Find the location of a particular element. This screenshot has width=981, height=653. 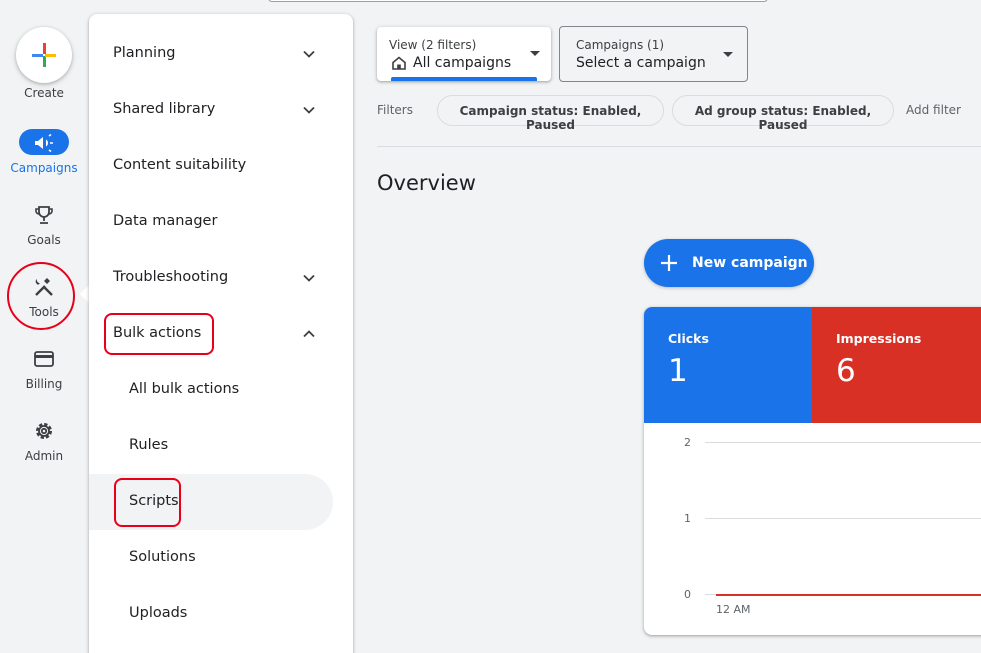

rail-item-label: Goals is located at coordinates (44, 240).